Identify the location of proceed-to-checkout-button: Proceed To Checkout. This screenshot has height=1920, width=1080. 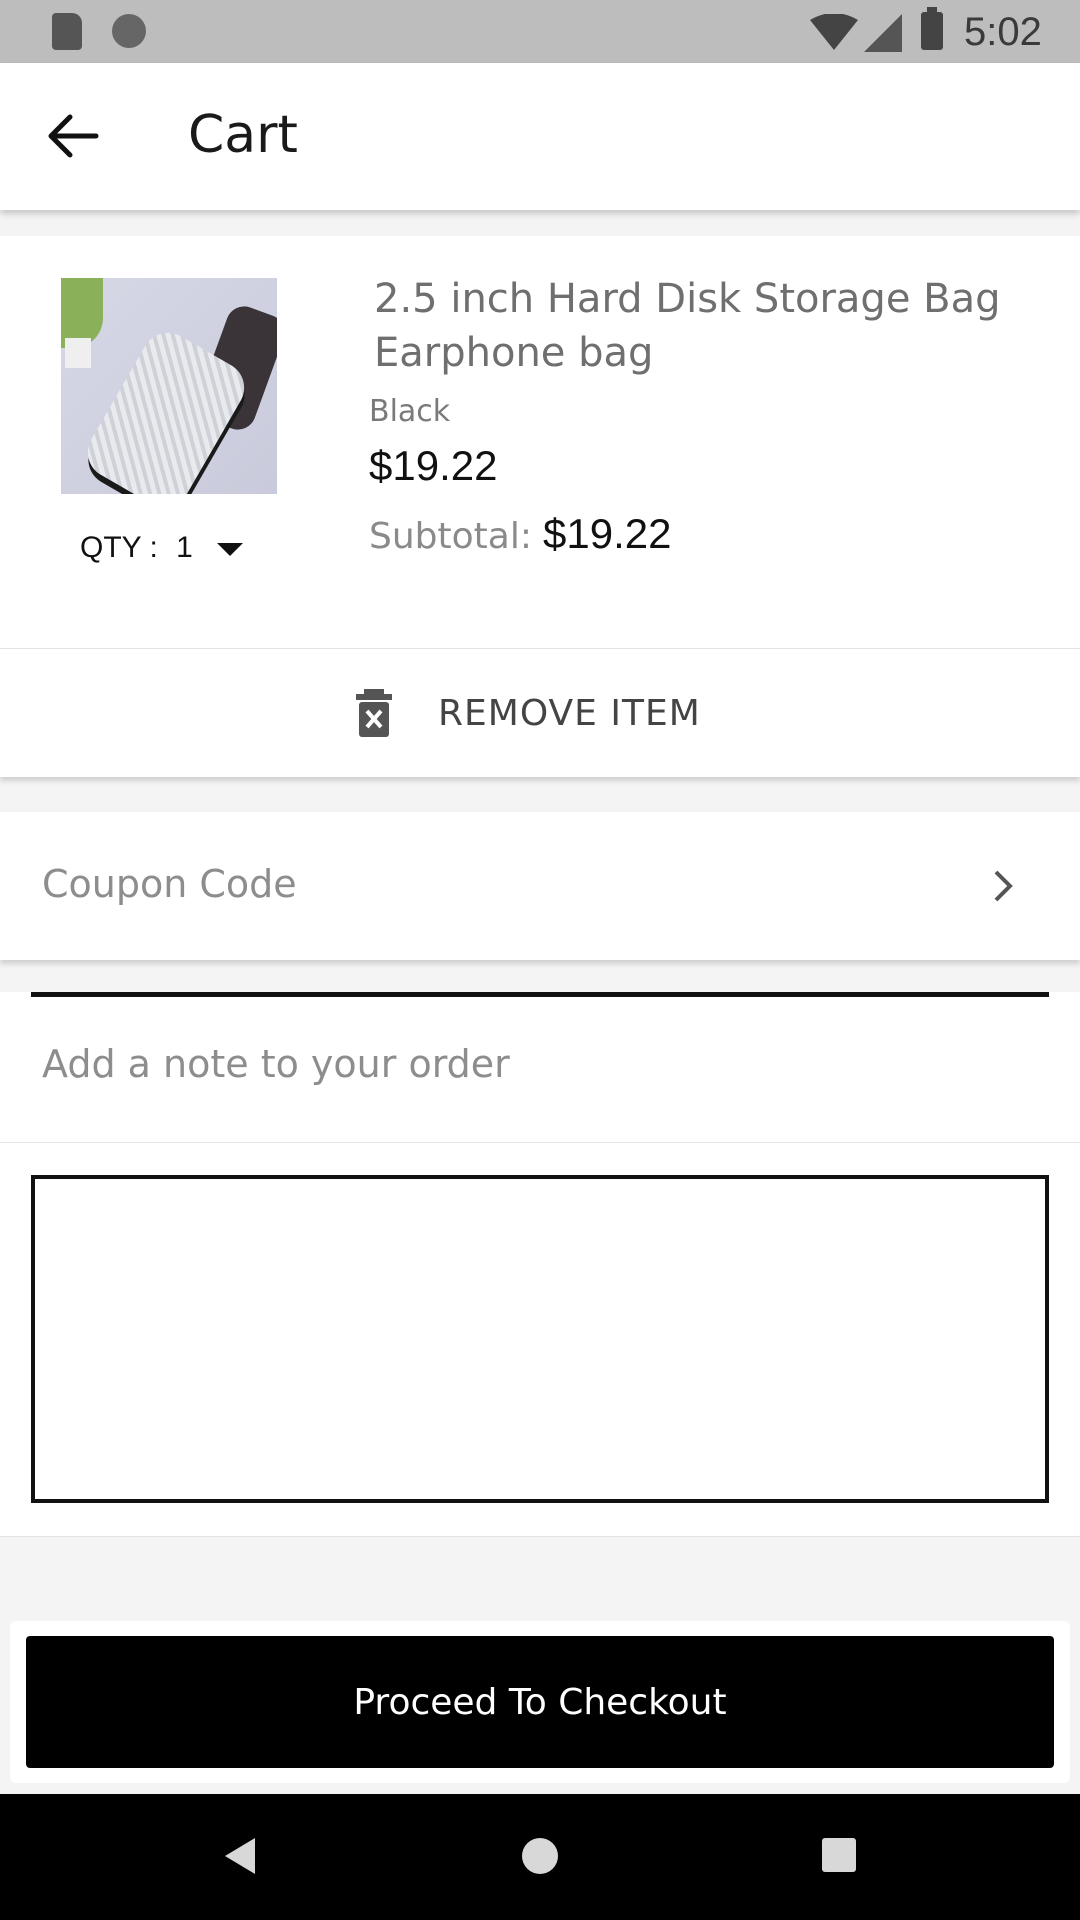
(540, 1702).